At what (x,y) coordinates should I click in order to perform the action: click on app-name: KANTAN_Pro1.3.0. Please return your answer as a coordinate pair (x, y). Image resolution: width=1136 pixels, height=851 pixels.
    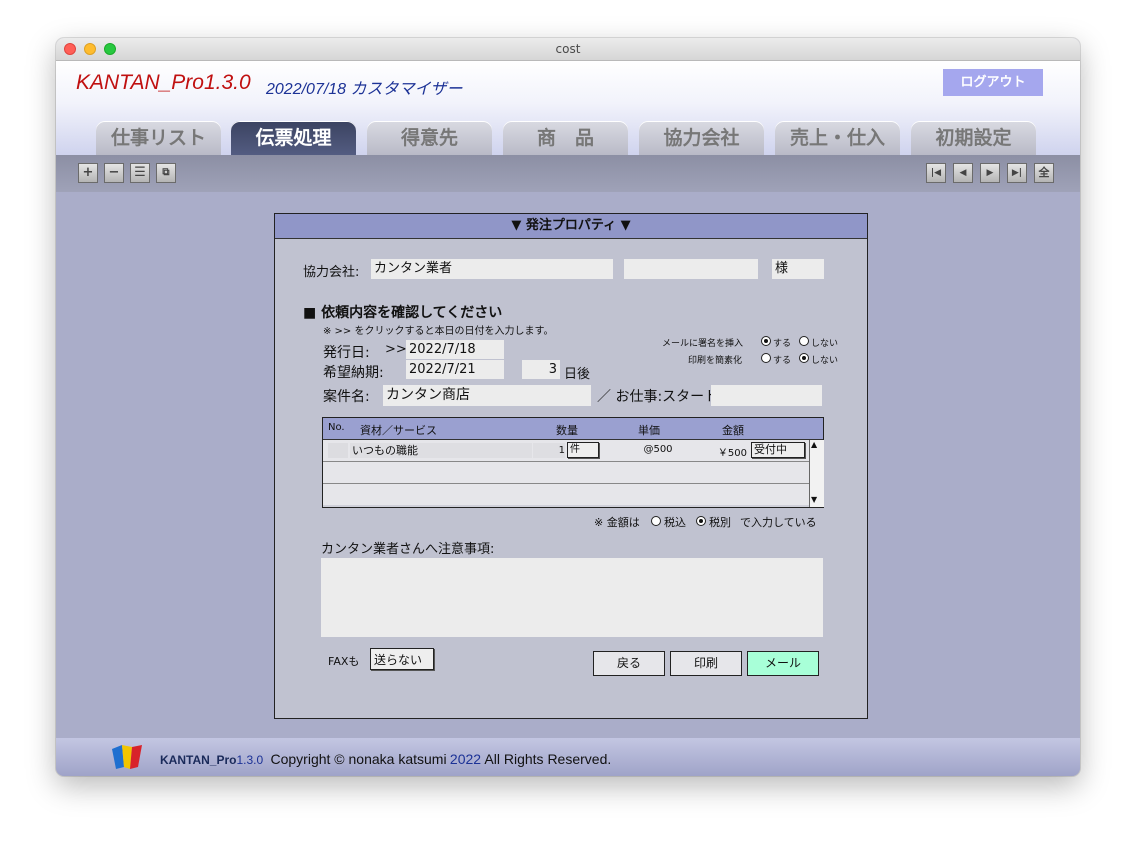
    Looking at the image, I should click on (163, 82).